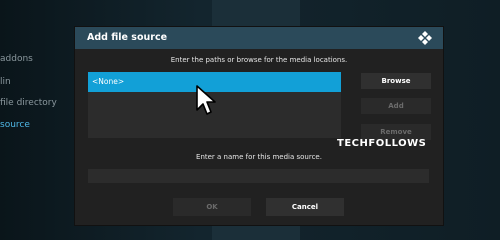 The height and width of the screenshot is (240, 500). What do you see at coordinates (127, 37) in the screenshot?
I see `dialog-title: Add file source` at bounding box center [127, 37].